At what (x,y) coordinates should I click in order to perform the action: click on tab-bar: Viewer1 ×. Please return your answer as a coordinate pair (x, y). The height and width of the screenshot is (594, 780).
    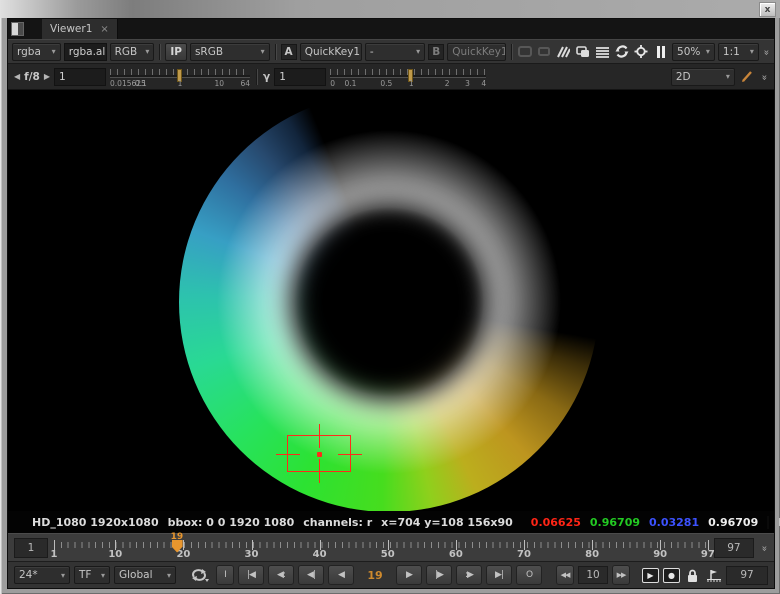
    Looking at the image, I should click on (391, 29).